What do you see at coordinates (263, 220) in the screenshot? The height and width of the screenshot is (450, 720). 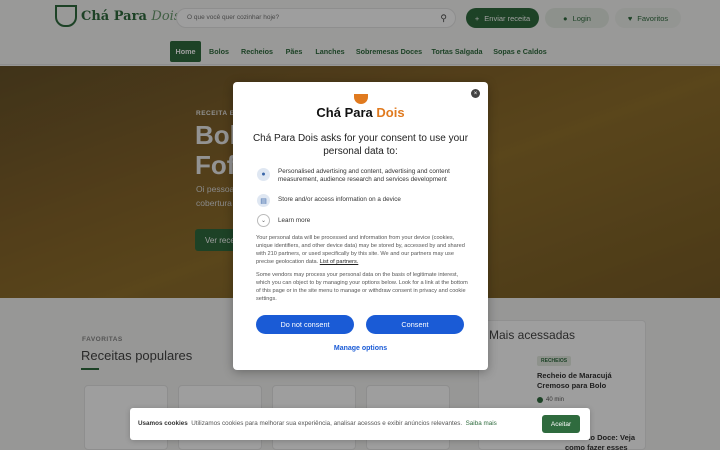 I see `chevron-down-icon: ⌄` at bounding box center [263, 220].